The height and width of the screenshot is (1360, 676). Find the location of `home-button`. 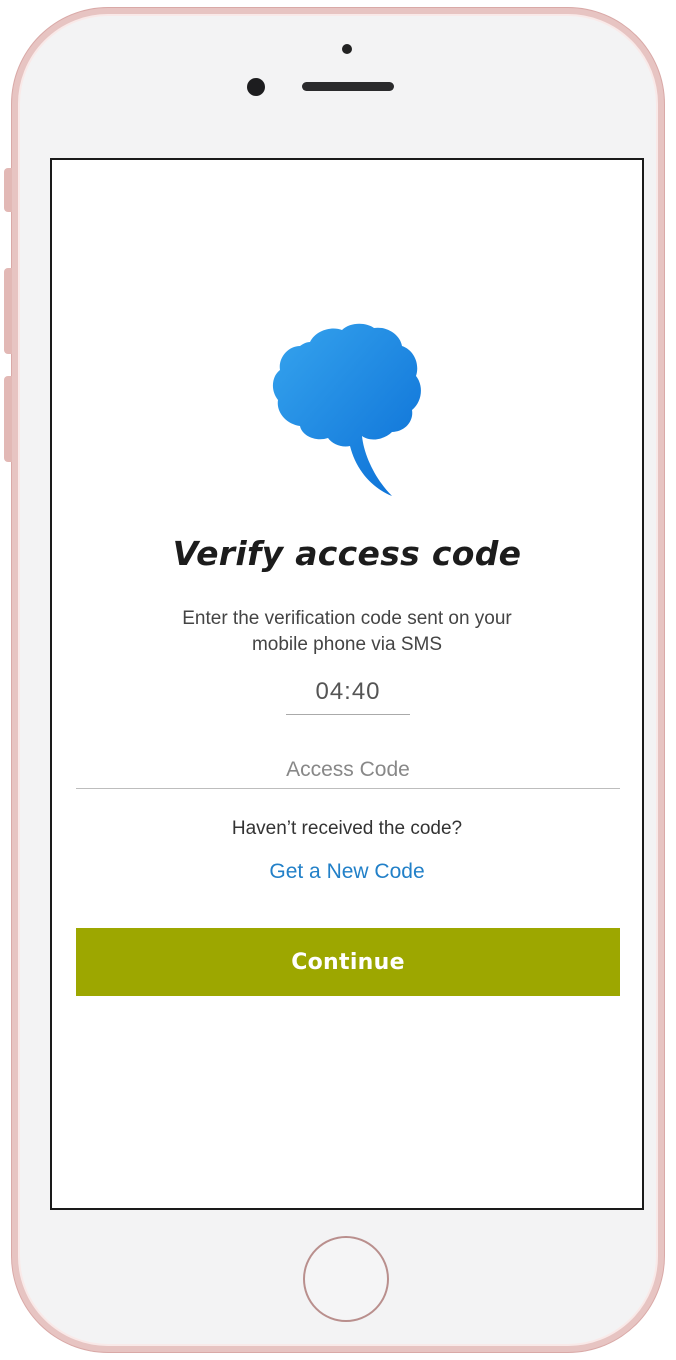

home-button is located at coordinates (346, 1279).